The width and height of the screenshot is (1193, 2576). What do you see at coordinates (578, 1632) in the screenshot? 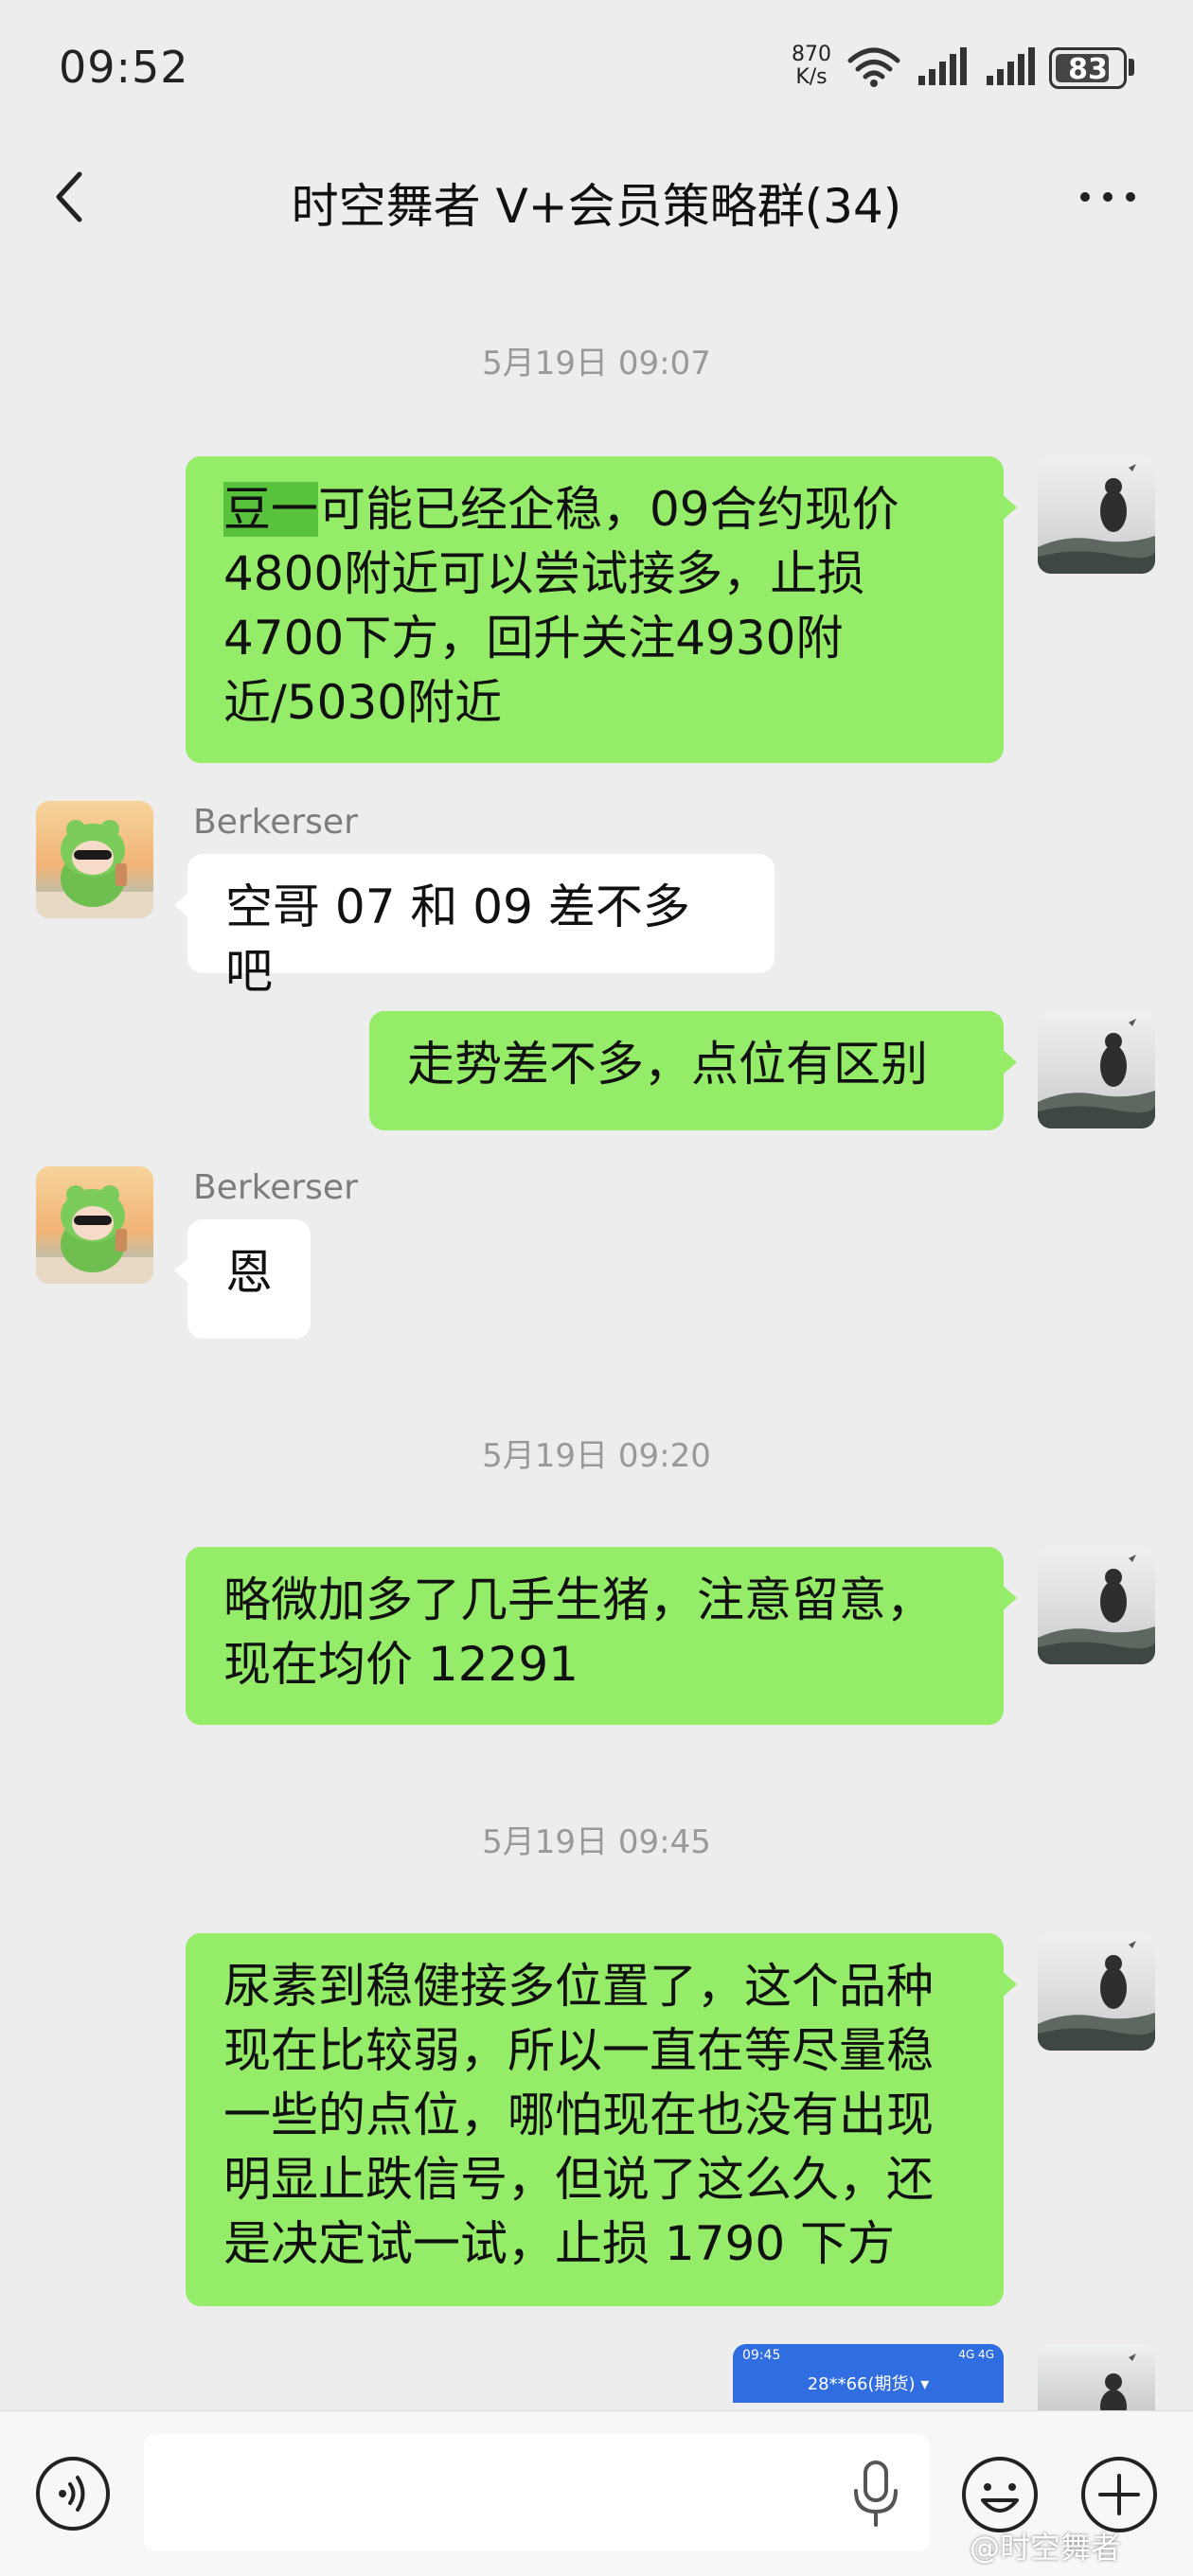
I see `message-text: 略微加多了几手生猪，注意留意， 现在均价 12291` at bounding box center [578, 1632].